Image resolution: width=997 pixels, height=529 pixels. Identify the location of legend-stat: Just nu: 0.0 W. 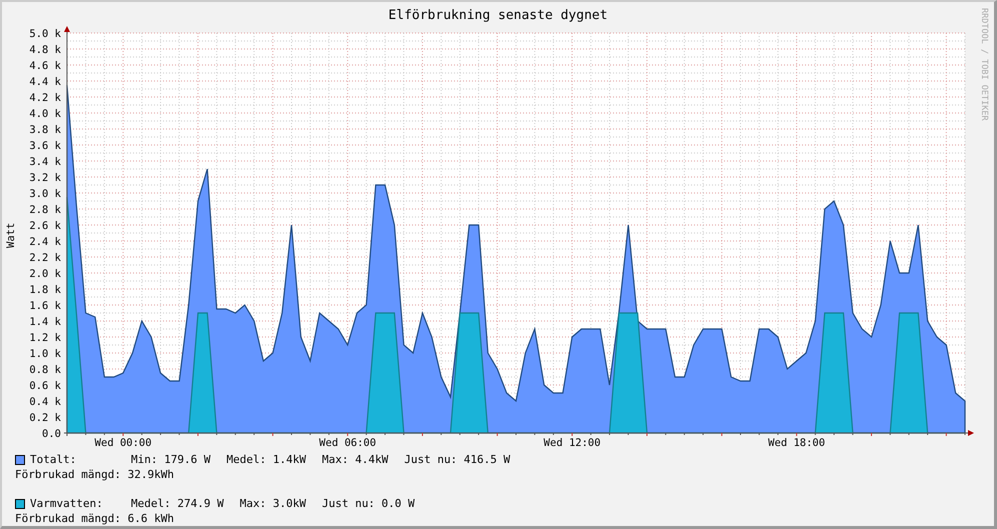
(368, 503).